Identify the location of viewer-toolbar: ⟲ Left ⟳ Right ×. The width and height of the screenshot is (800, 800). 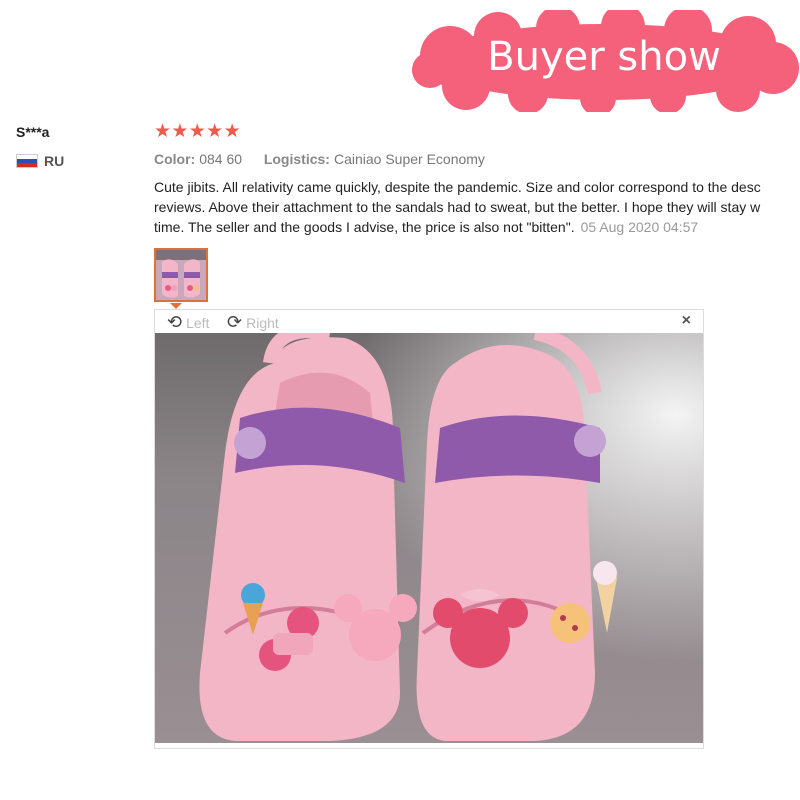
(429, 322).